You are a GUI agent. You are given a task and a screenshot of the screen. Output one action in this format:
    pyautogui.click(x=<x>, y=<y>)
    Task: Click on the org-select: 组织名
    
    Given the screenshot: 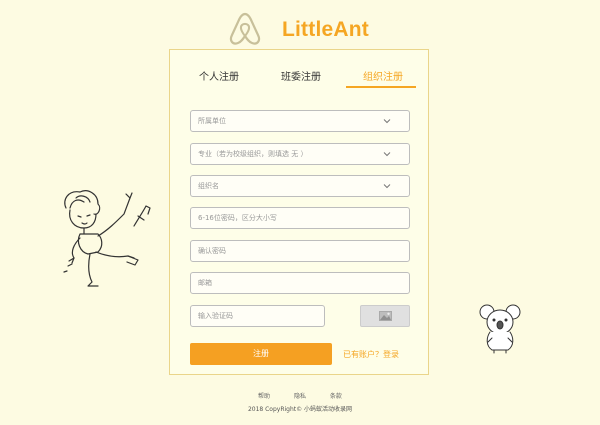 What is the action you would take?
    pyautogui.click(x=300, y=186)
    